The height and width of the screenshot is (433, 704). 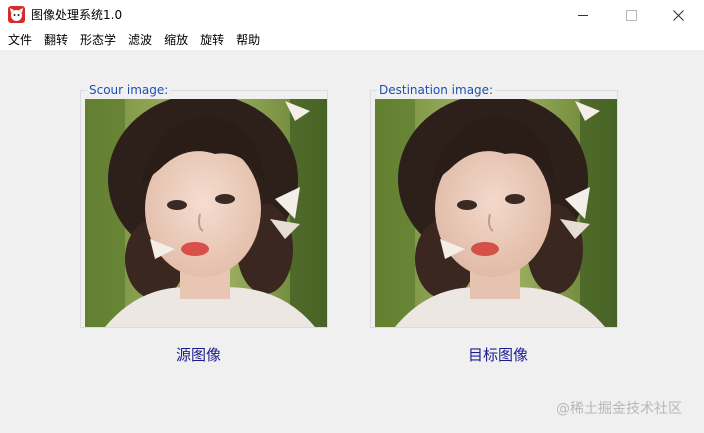 I want to click on minimize-icon, so click(x=583, y=15).